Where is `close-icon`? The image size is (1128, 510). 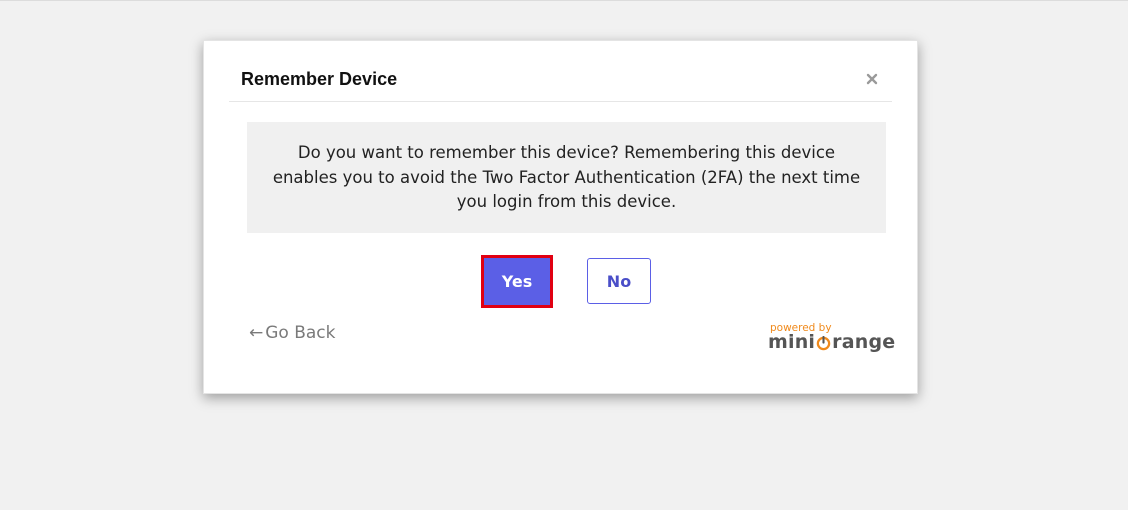 close-icon is located at coordinates (872, 79).